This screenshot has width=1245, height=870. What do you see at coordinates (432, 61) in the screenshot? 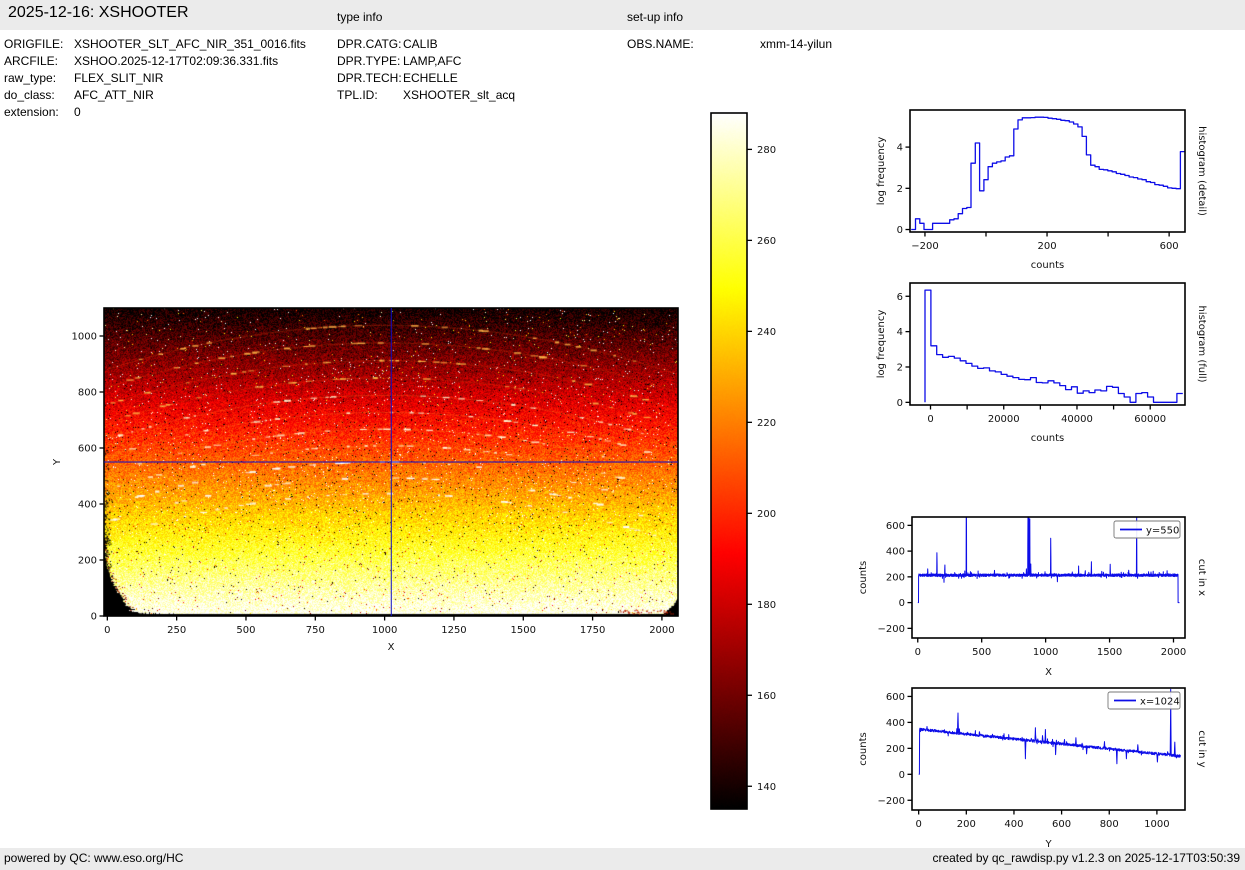
I see `type-info-value: LAMP,AFC` at bounding box center [432, 61].